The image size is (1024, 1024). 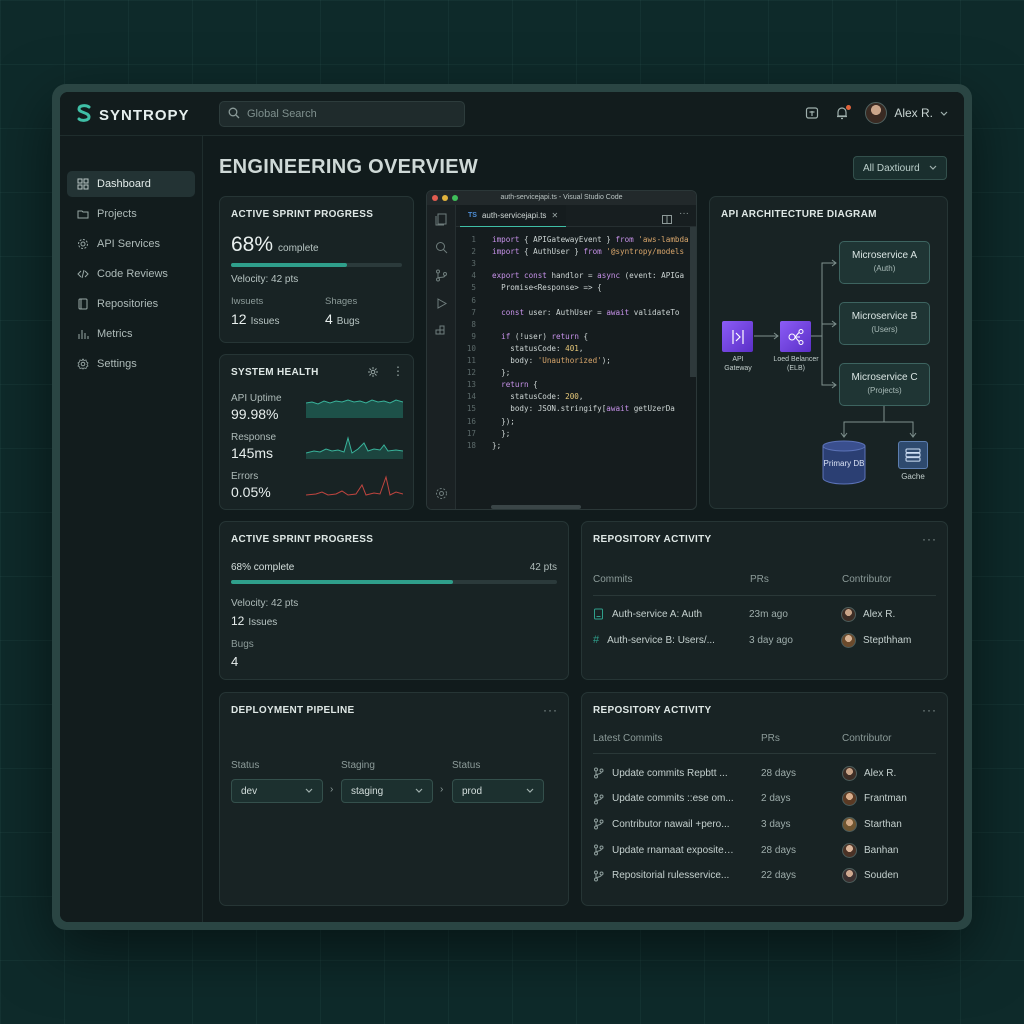 I want to click on stage-select-staging: staging, so click(x=387, y=791).